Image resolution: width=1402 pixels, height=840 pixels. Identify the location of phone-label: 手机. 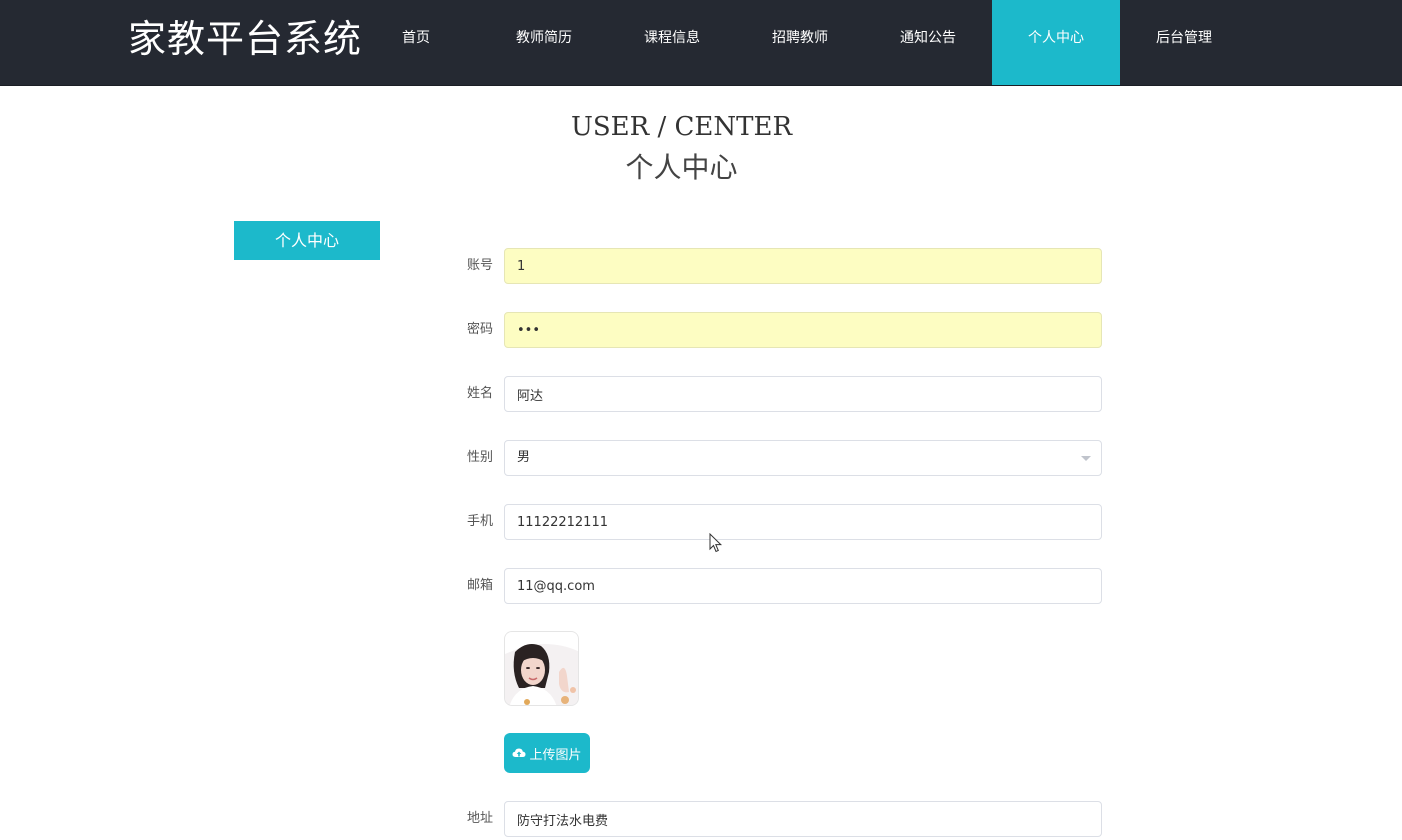
(479, 521).